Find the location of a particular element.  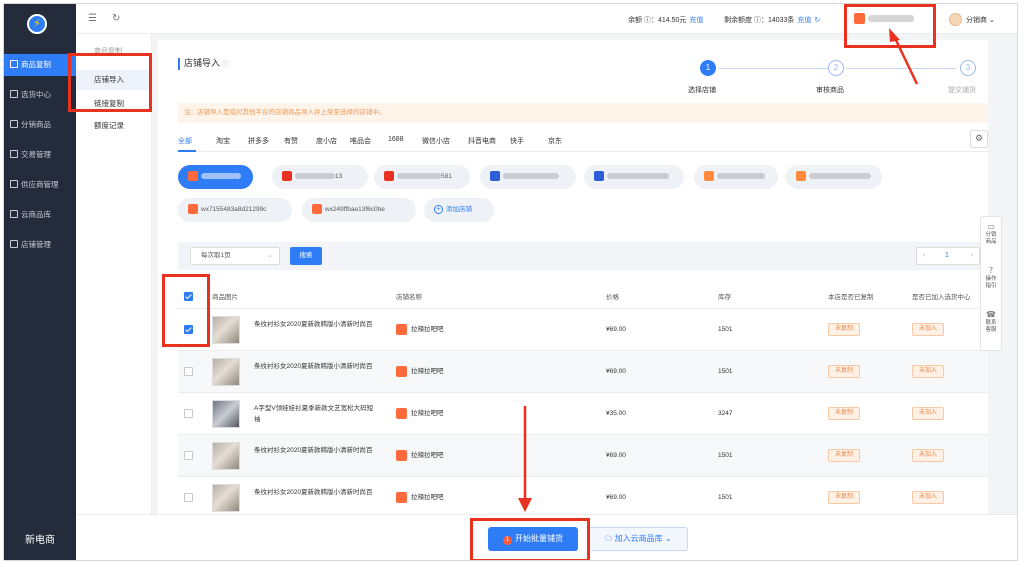

annotation-arrow-shop is located at coordinates (905, 60).